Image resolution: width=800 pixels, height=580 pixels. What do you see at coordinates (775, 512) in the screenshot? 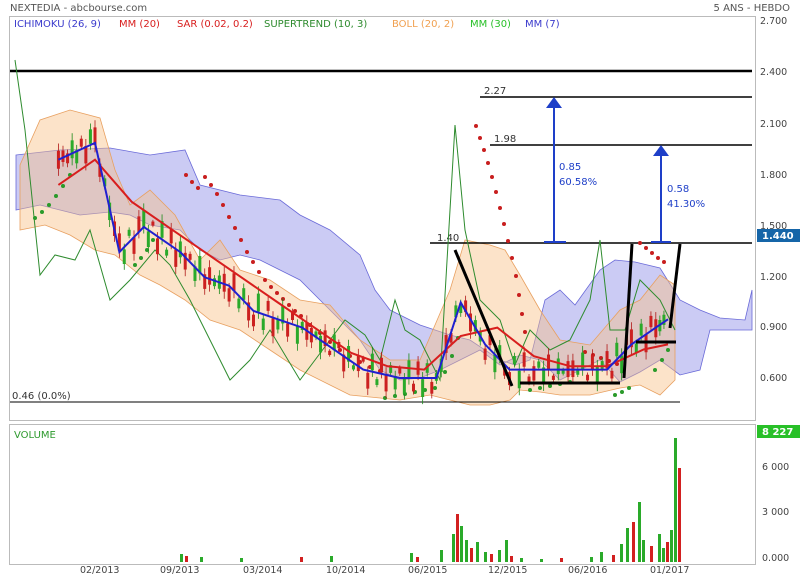
I see `volume-tick-label: 3 000` at bounding box center [775, 512].